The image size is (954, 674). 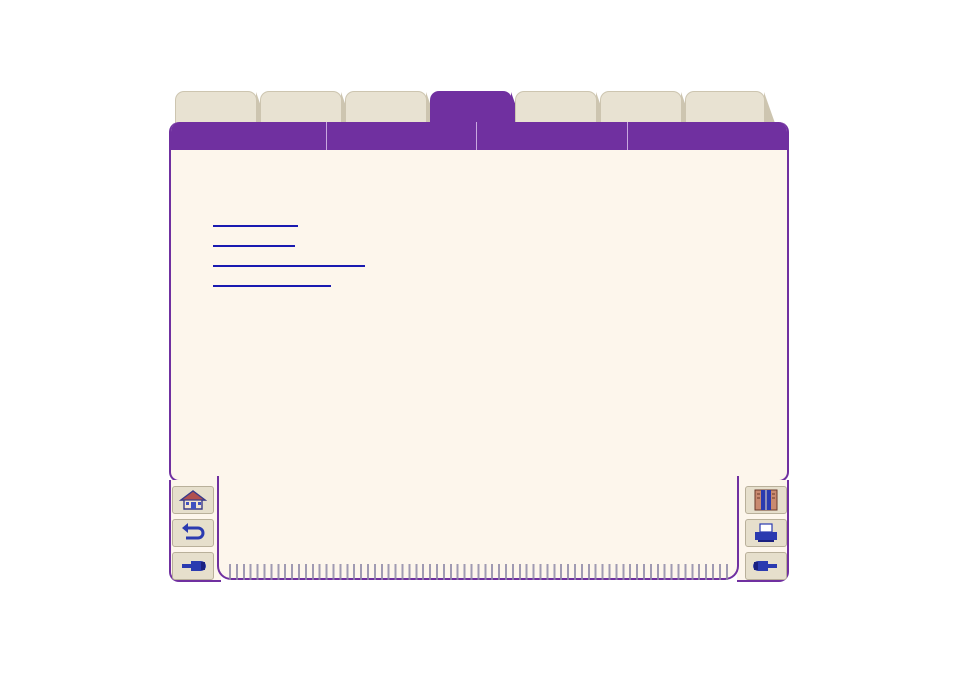 I want to click on next-page-icon, so click(x=765, y=566).